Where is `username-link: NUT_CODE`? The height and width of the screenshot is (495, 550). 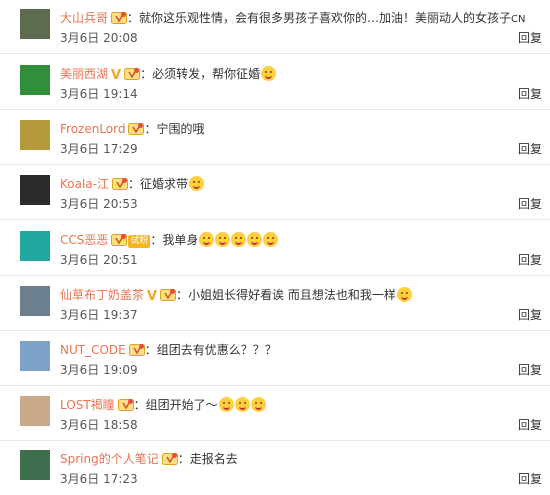 username-link: NUT_CODE is located at coordinates (93, 350).